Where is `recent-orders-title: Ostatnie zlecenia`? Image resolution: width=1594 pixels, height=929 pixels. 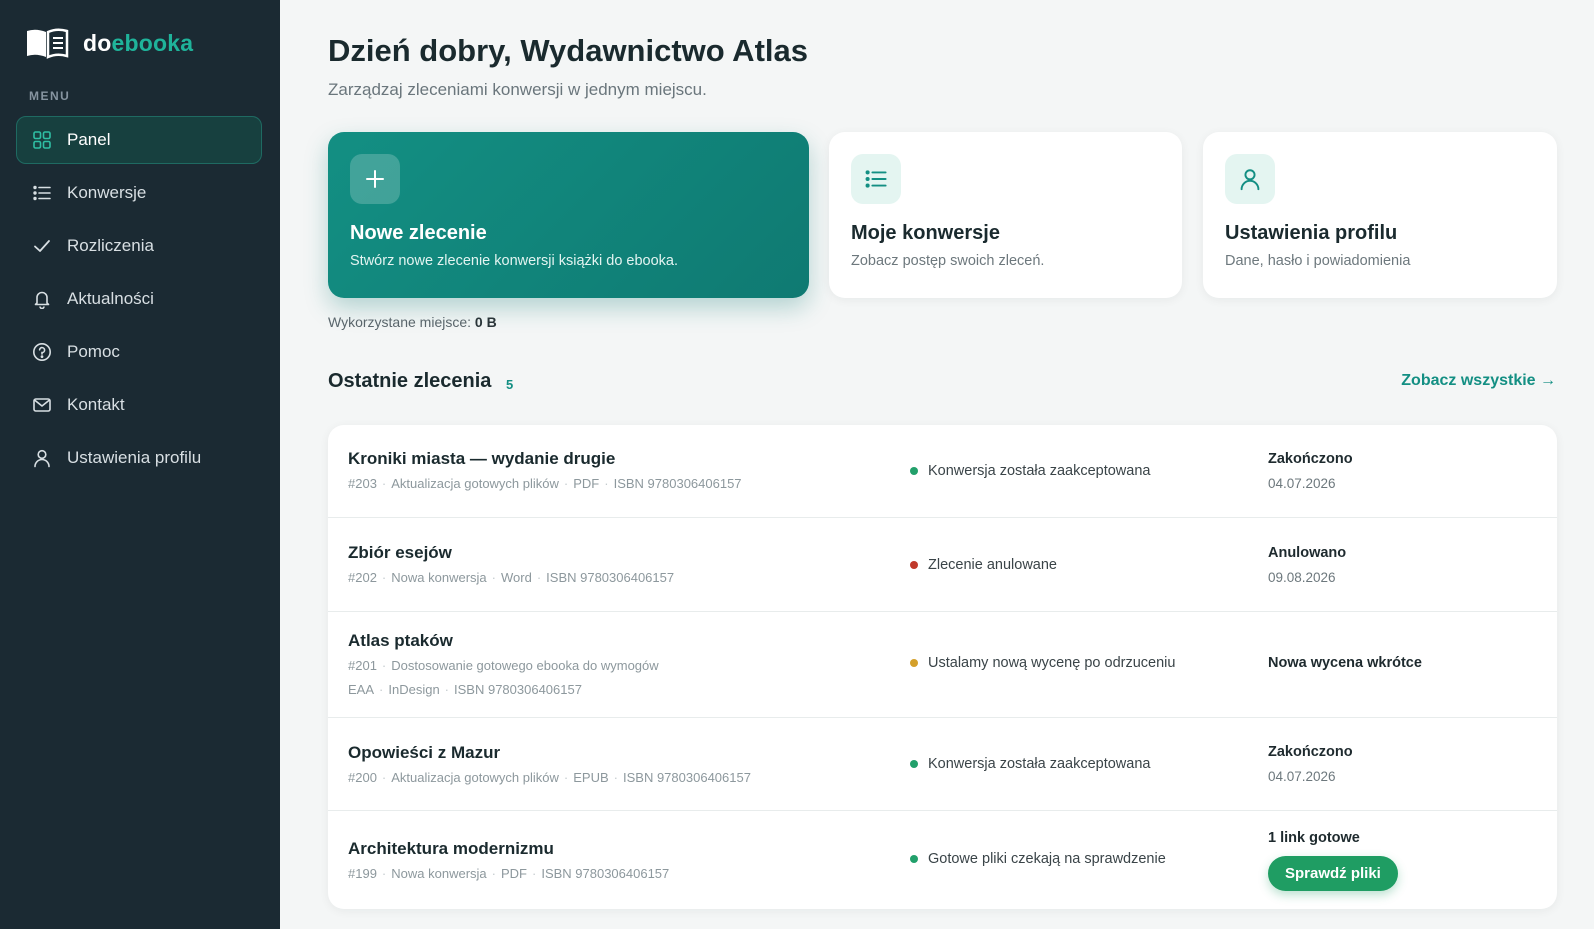 recent-orders-title: Ostatnie zlecenia is located at coordinates (410, 381).